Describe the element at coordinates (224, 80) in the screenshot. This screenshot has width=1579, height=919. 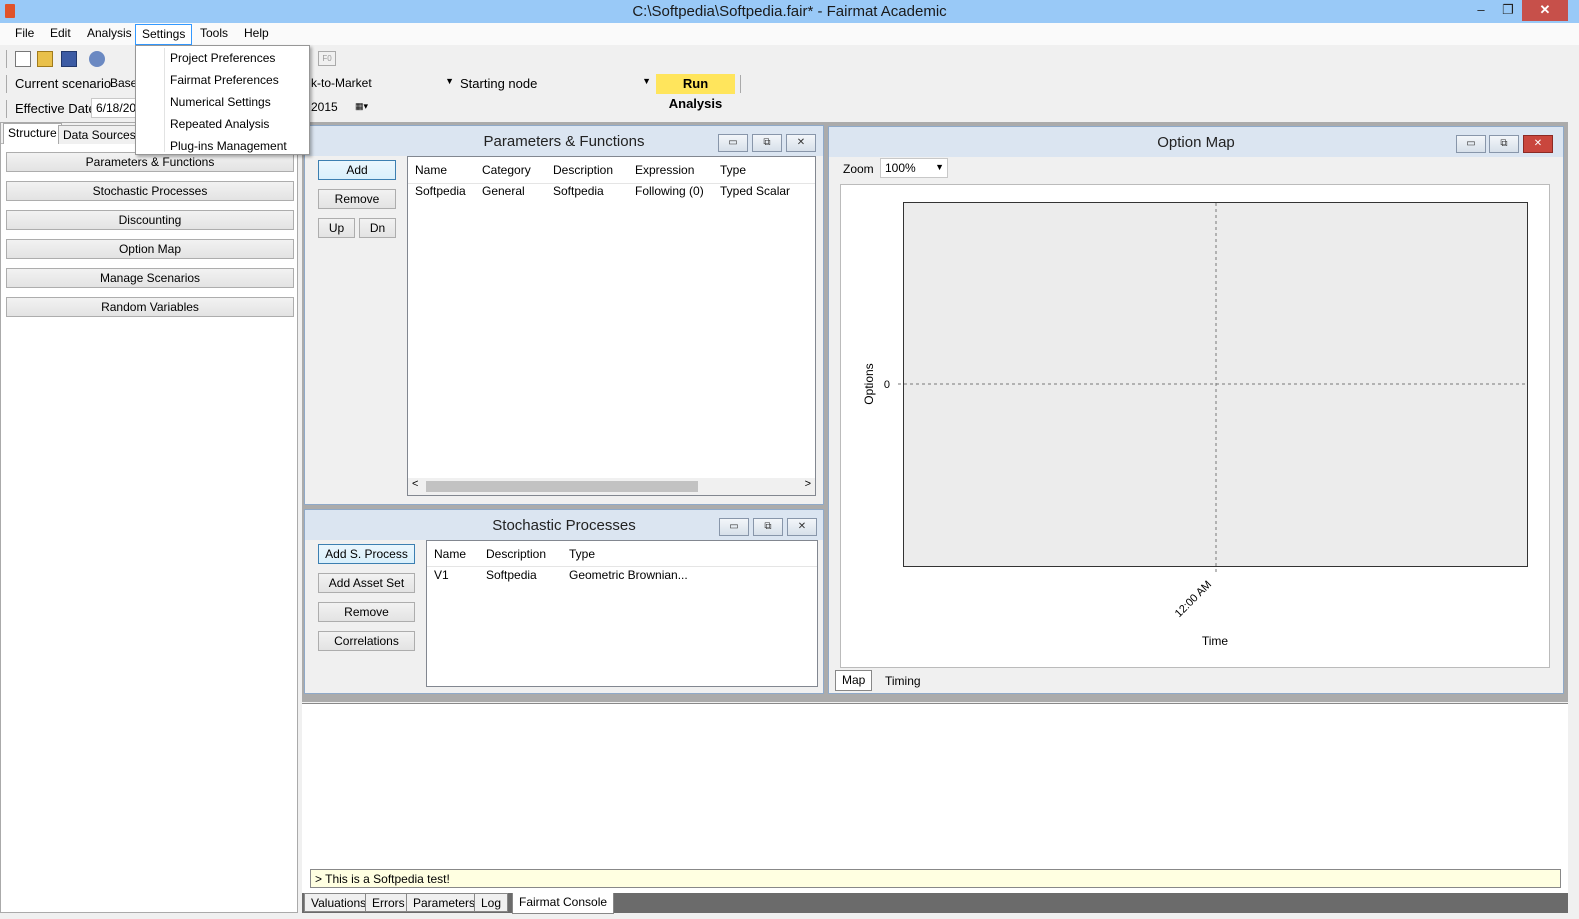
I see `menu-item-fairmat-preferences: Fairmat Preferences` at that location.